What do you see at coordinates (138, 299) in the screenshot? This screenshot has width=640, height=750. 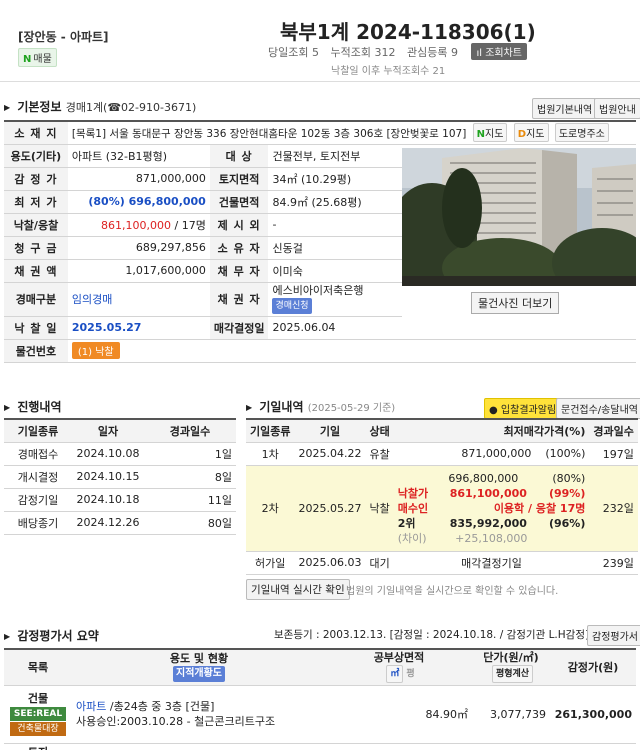 I see `auction-type-value: 임의경매` at bounding box center [138, 299].